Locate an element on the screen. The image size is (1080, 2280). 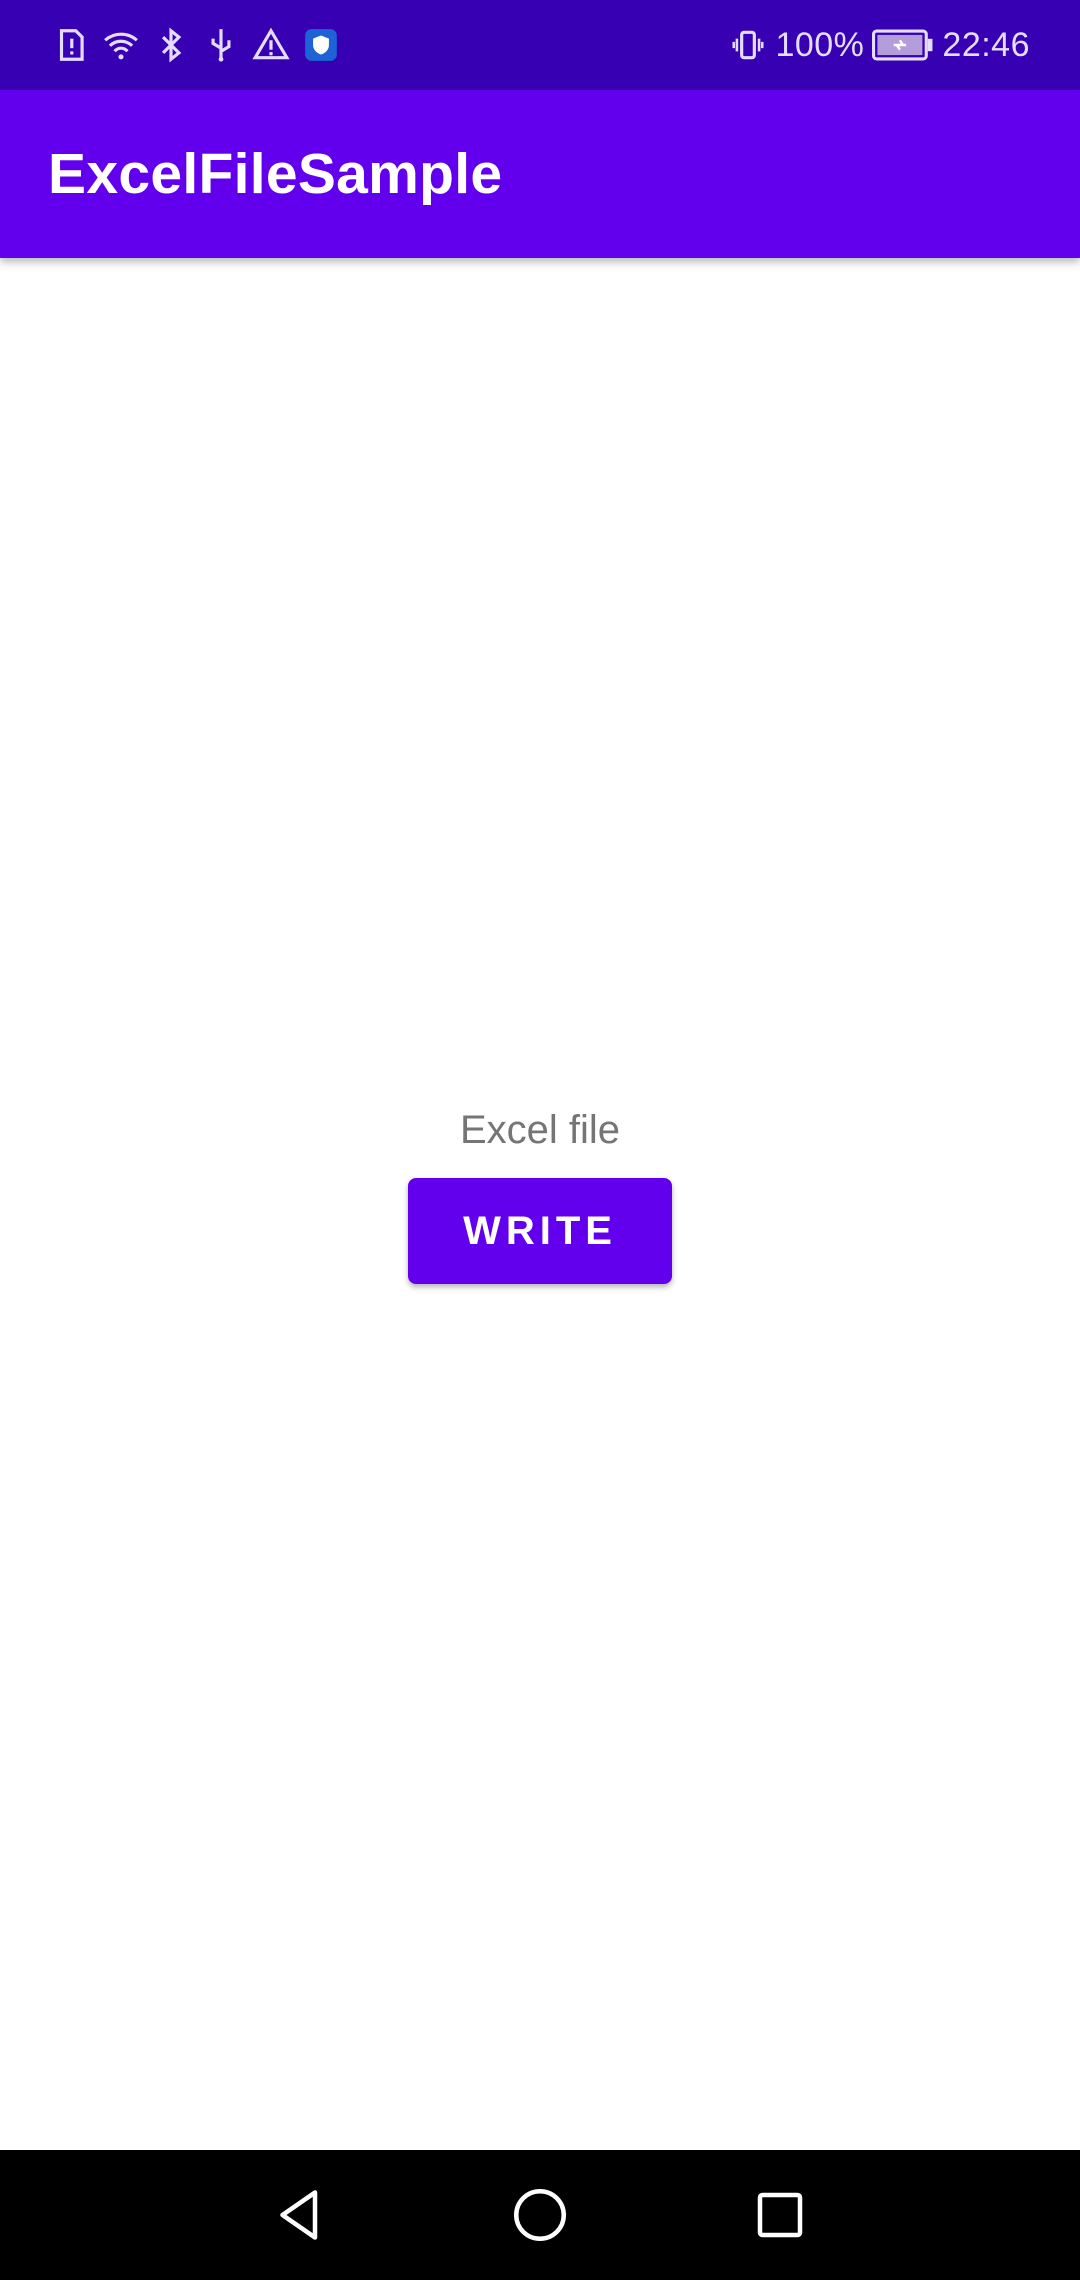
usb-icon is located at coordinates (221, 45).